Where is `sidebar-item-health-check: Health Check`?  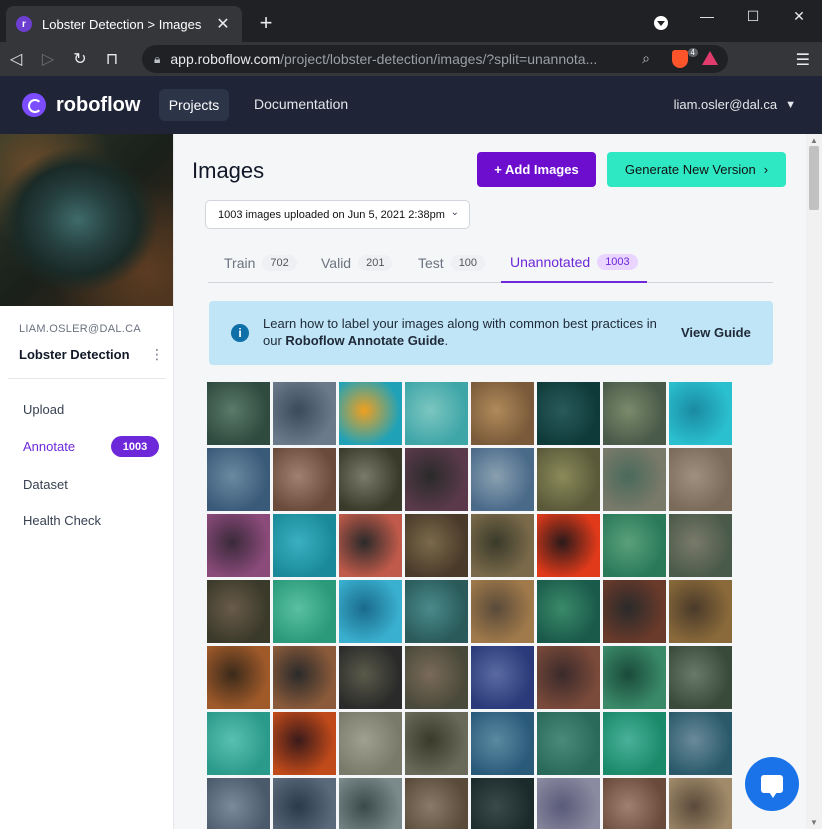
sidebar-item-health-check: Health Check is located at coordinates (62, 520).